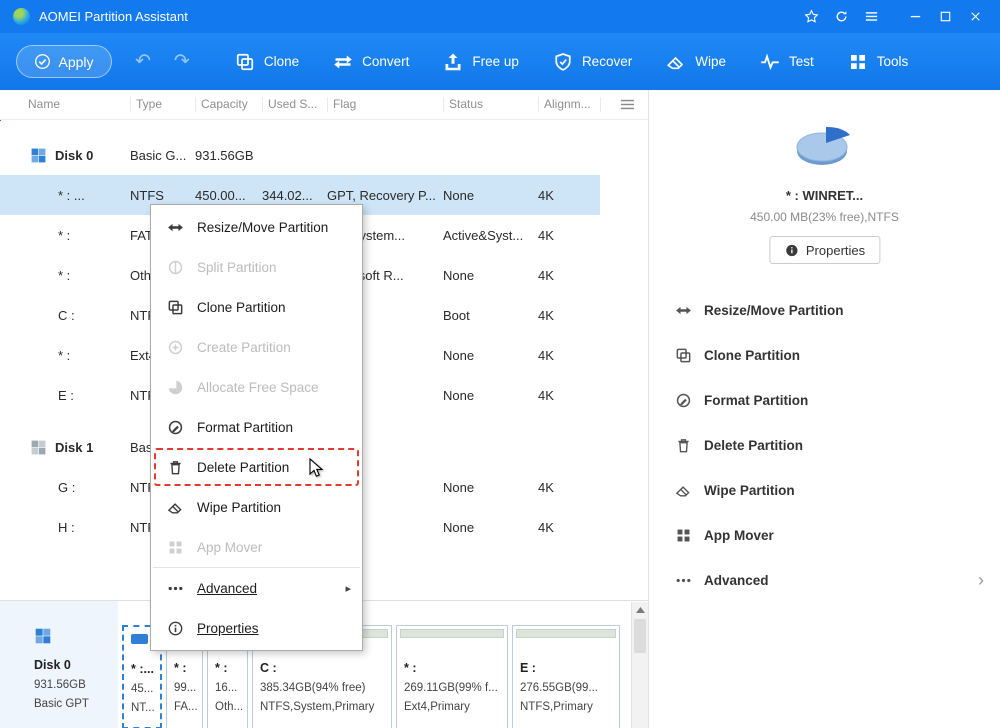 The image size is (1000, 728). What do you see at coordinates (481, 62) in the screenshot?
I see `toolbar-button-free-up: Free up` at bounding box center [481, 62].